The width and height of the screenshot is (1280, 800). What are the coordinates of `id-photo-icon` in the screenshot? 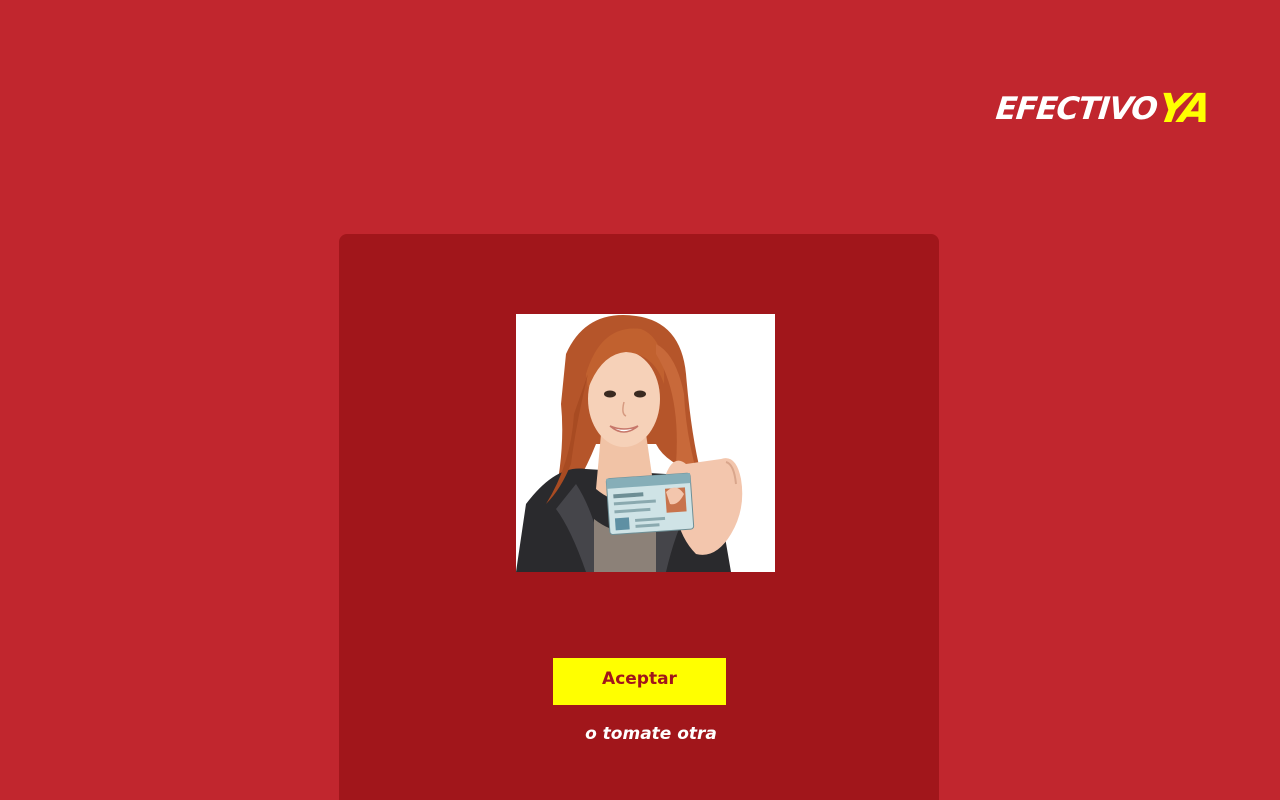 It's located at (645, 443).